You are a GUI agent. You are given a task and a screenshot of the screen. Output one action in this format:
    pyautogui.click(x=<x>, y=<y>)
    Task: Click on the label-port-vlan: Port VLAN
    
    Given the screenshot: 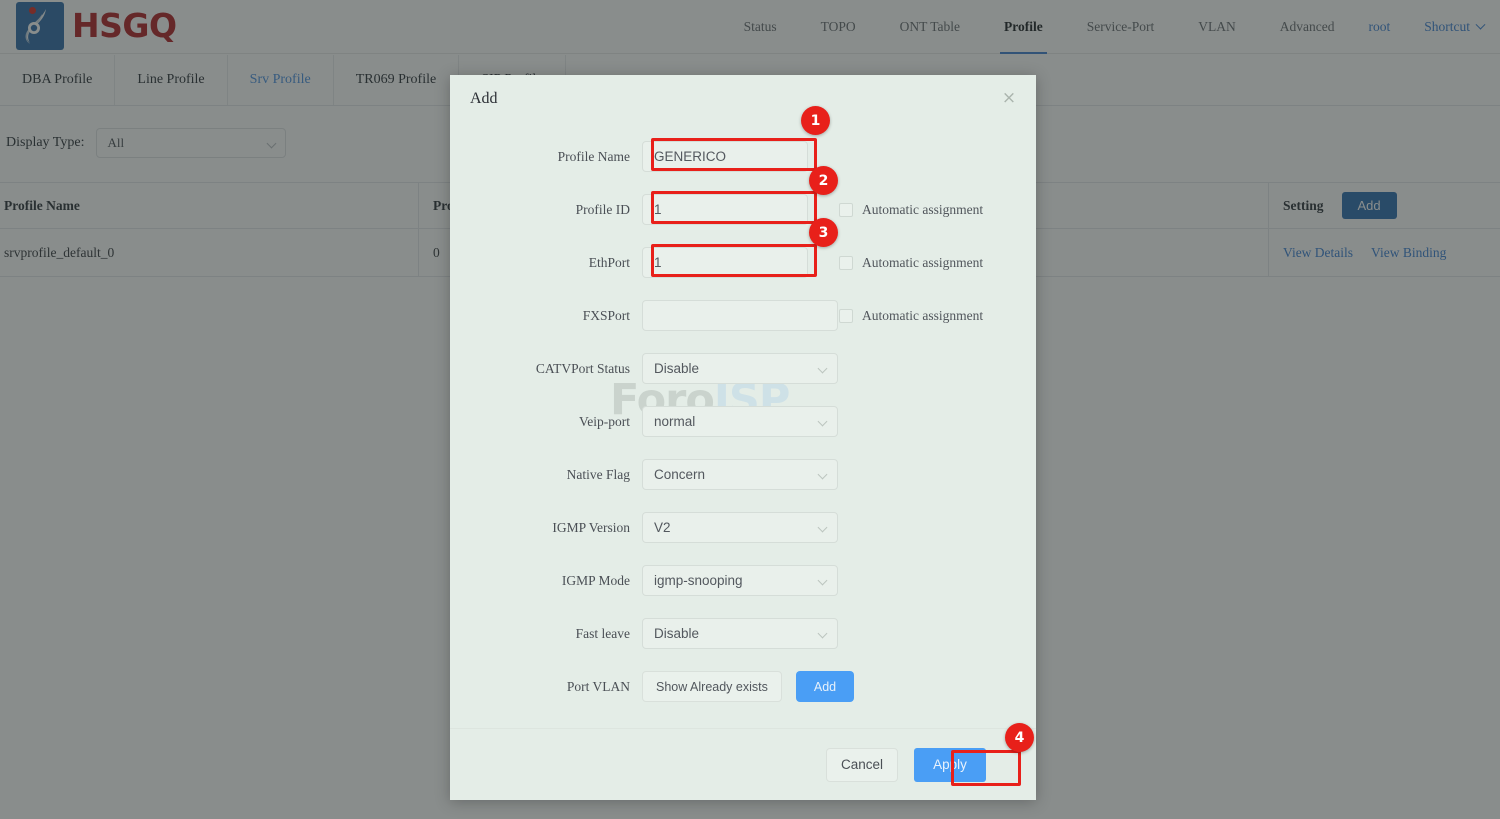 What is the action you would take?
    pyautogui.click(x=598, y=686)
    